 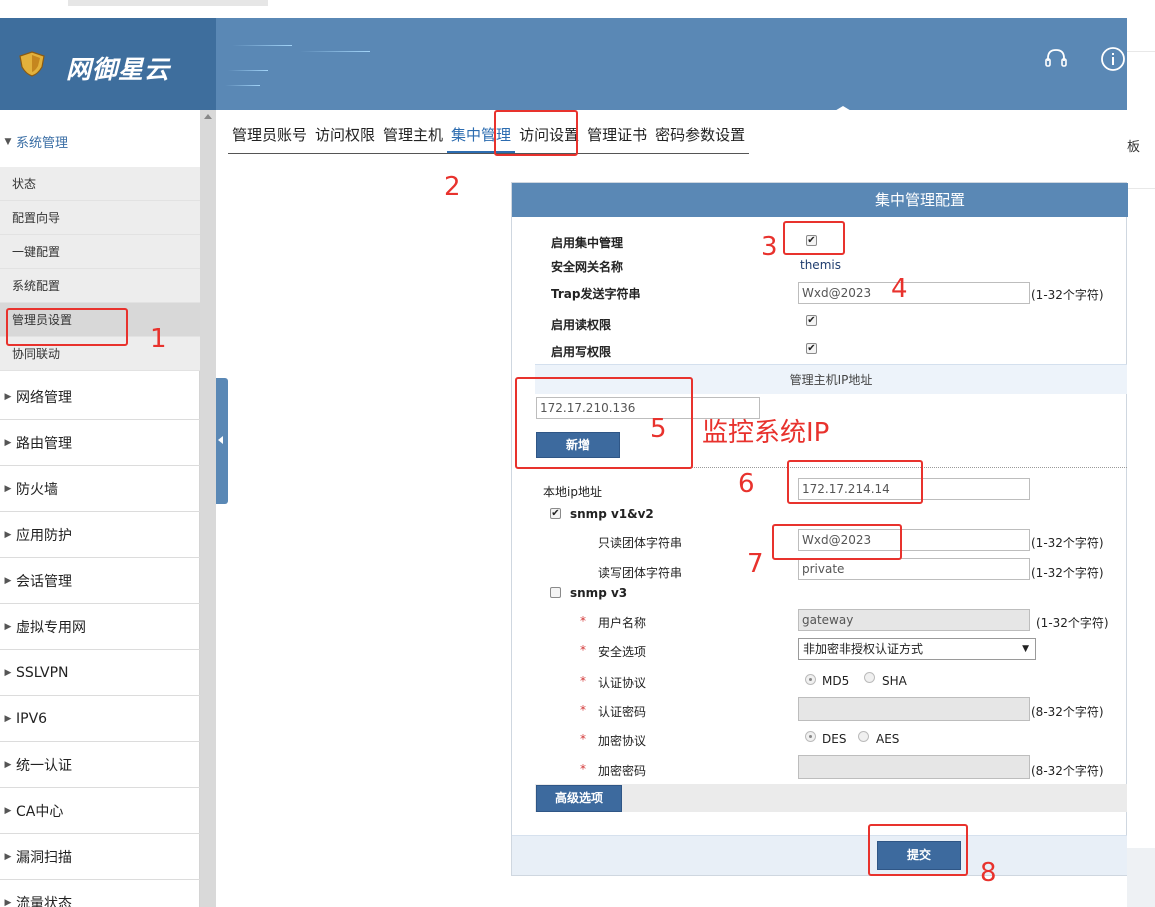 I want to click on sidebar-section-label: 防火墙, so click(x=37, y=490).